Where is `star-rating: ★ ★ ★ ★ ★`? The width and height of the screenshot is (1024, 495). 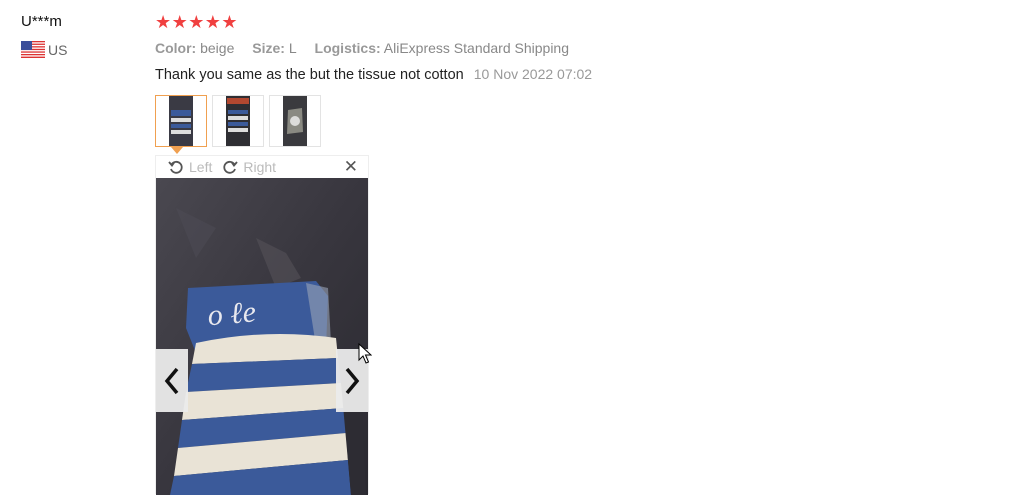 star-rating: ★ ★ ★ ★ ★ is located at coordinates (196, 22).